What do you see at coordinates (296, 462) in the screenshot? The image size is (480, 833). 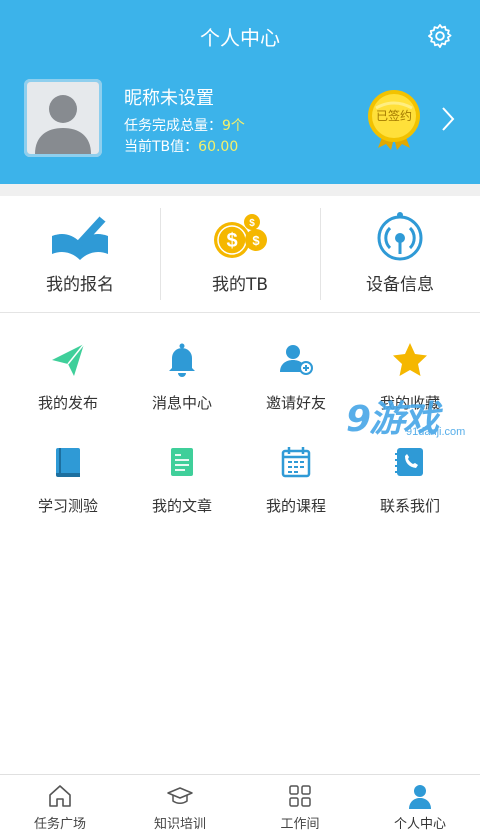 I see `calendar-icon` at bounding box center [296, 462].